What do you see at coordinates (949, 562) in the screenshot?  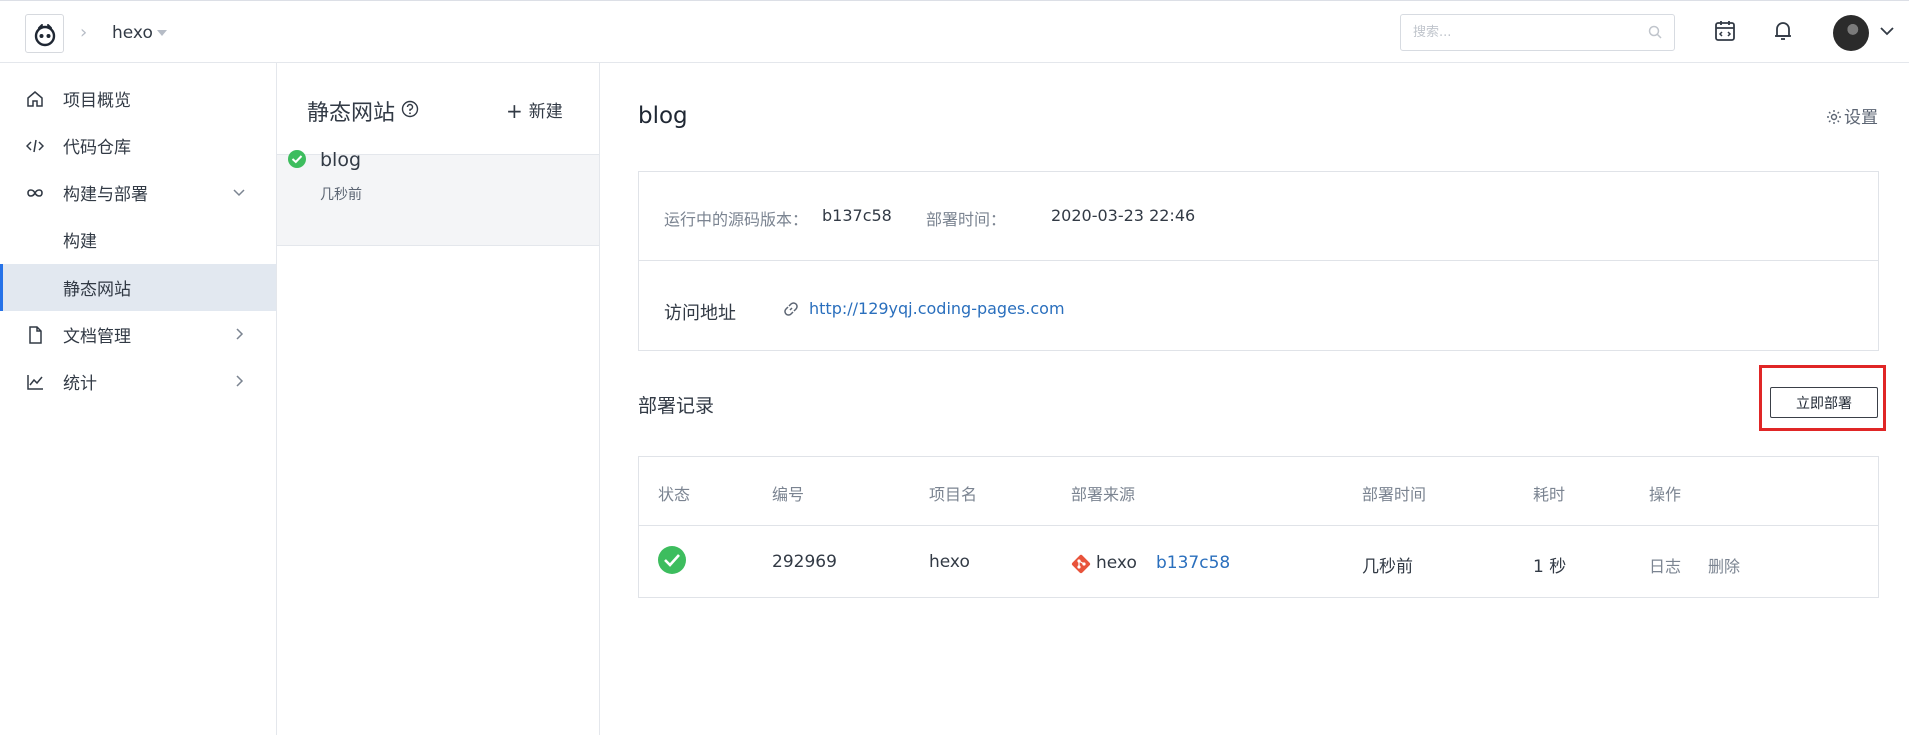 I see `record-project: hexo` at bounding box center [949, 562].